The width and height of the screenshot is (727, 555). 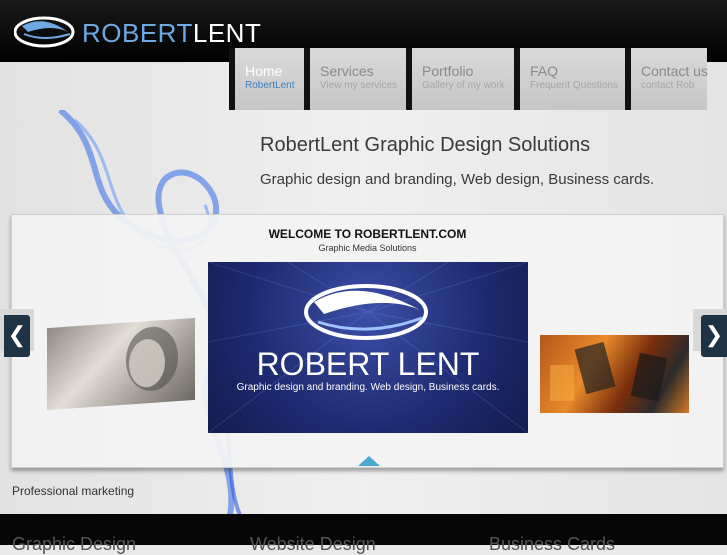 I want to click on brand-part-1: ROBERT, so click(x=137, y=33).